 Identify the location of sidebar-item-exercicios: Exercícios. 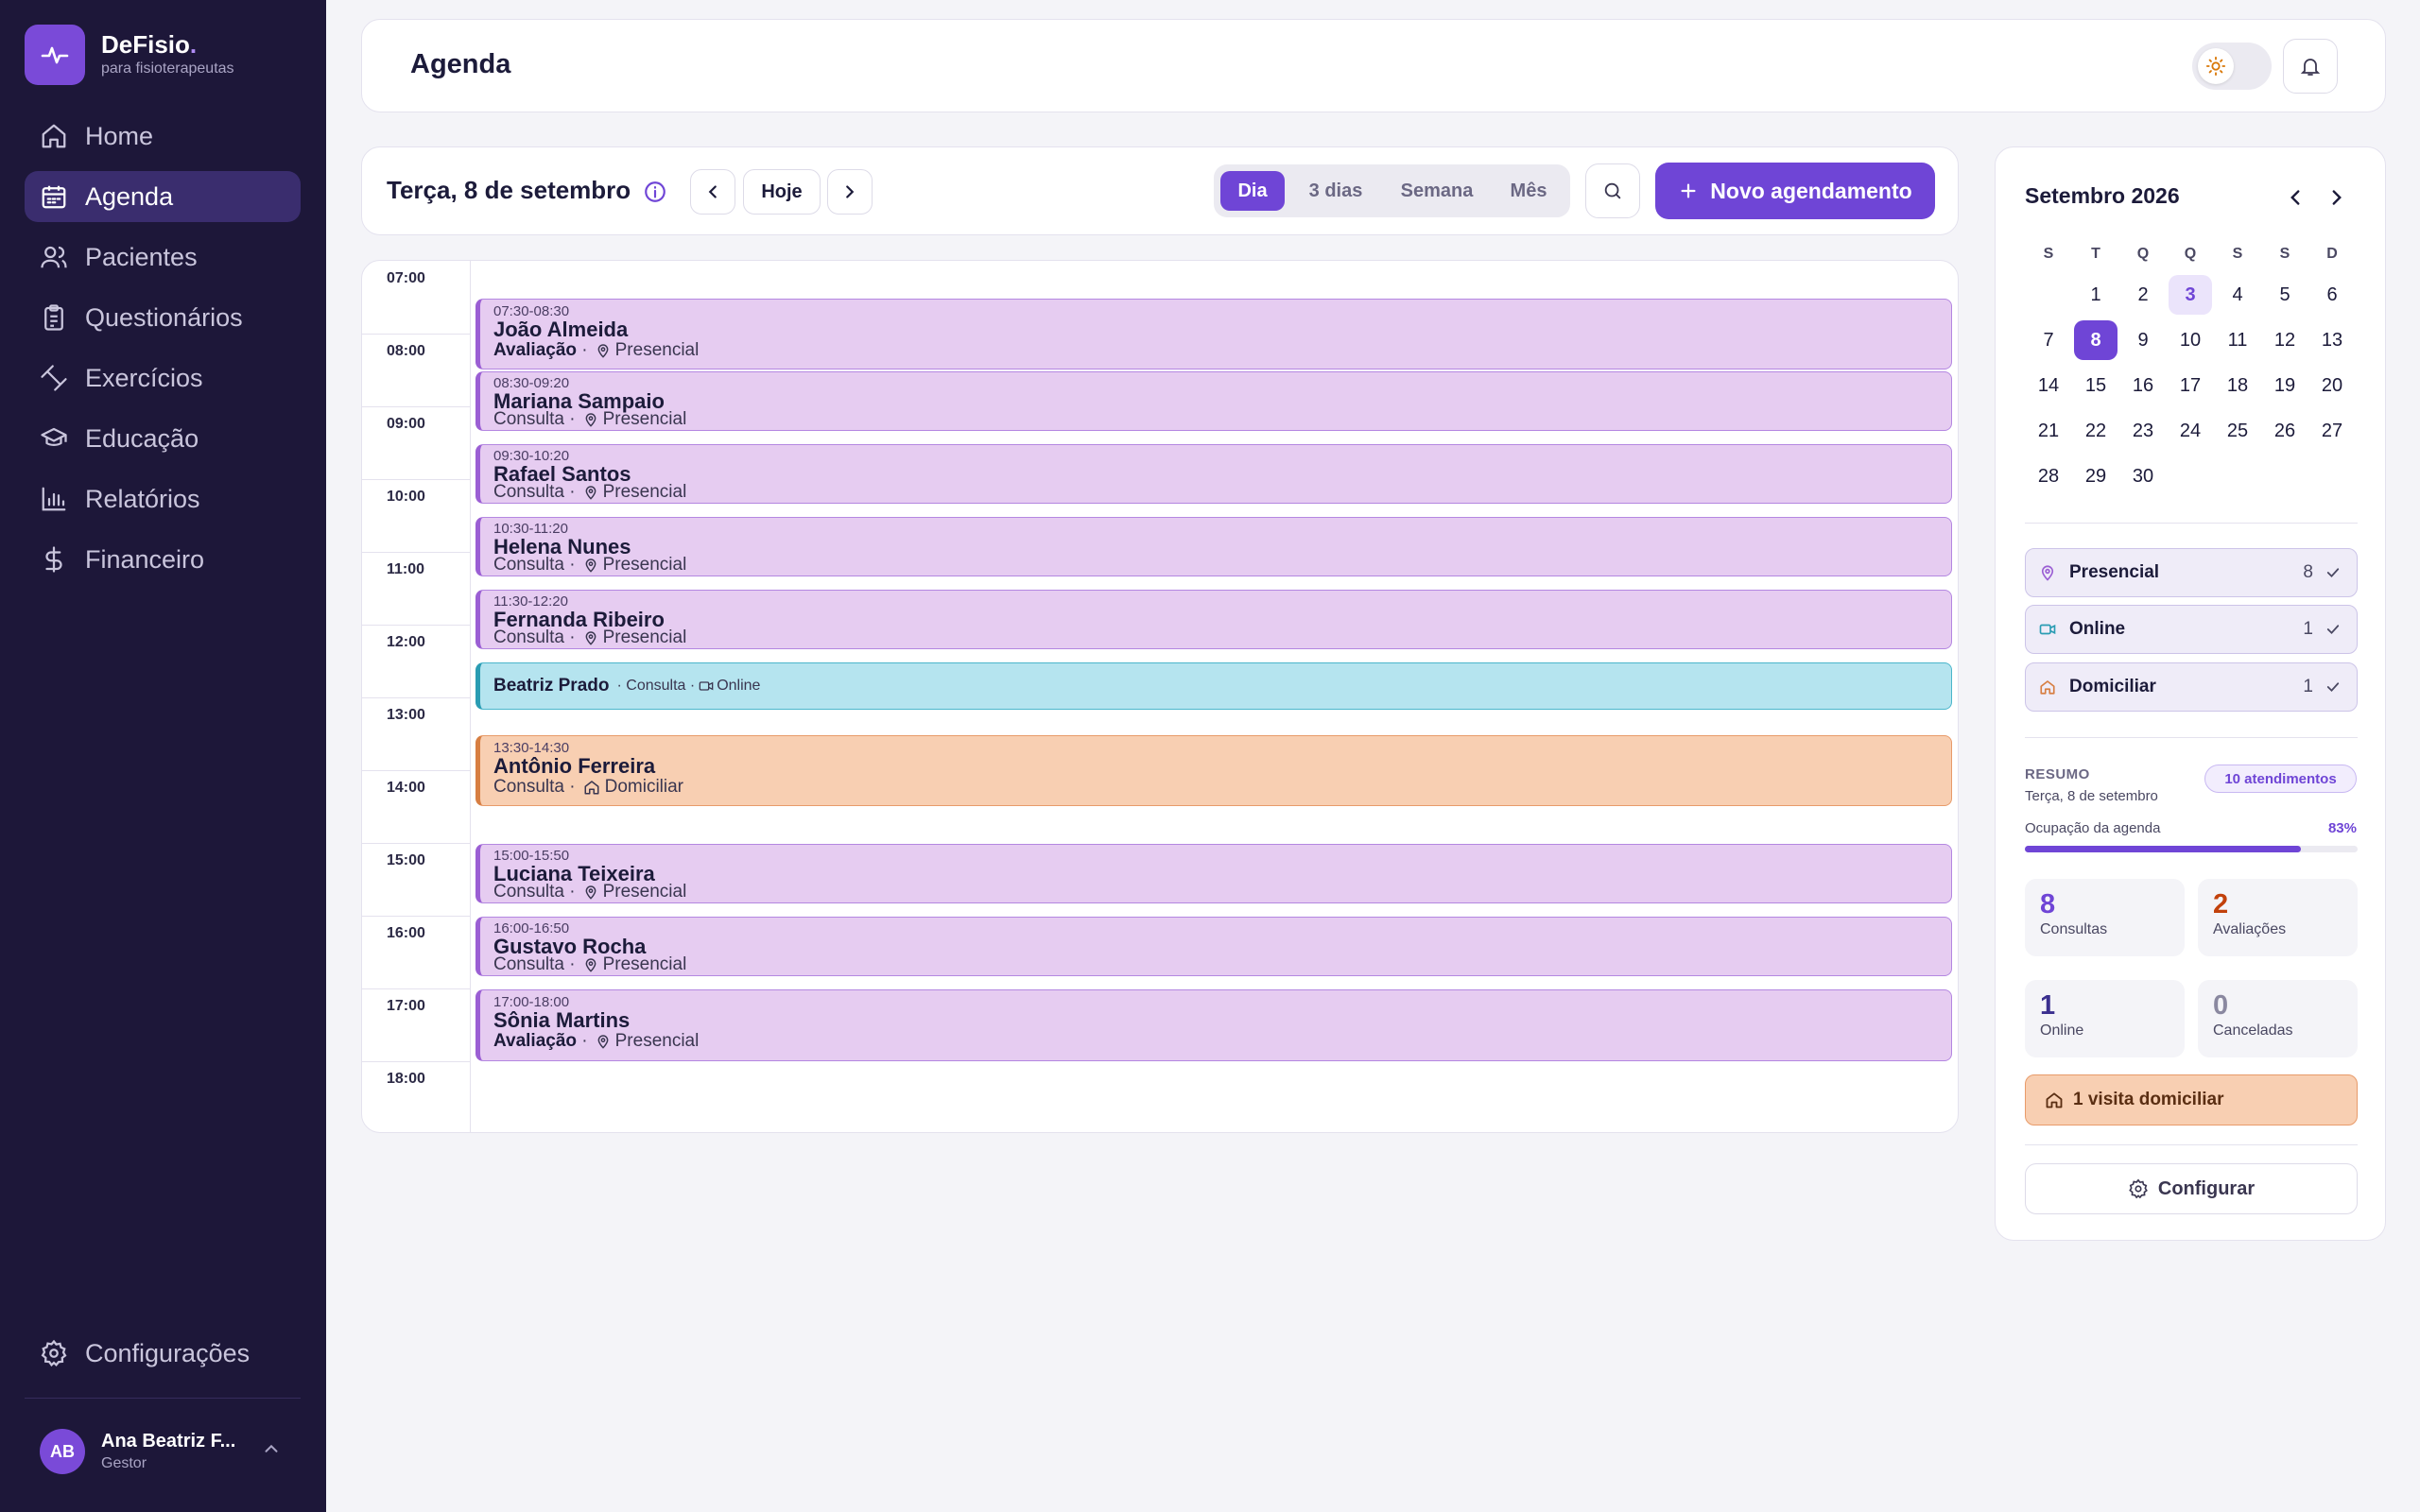
(163, 378).